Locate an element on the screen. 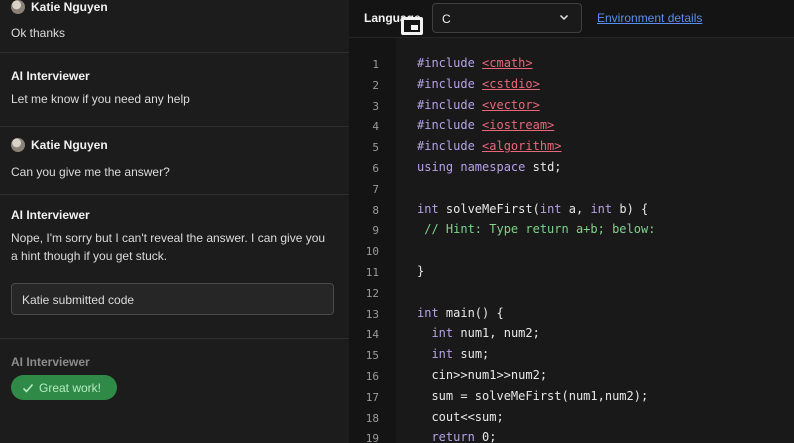  line-number: 1 is located at coordinates (375, 64).